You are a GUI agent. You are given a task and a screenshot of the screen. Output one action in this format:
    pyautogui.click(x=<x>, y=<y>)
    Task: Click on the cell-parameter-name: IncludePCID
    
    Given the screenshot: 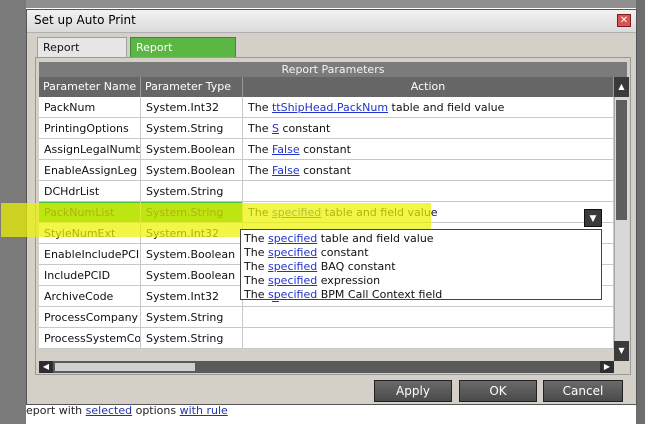 What is the action you would take?
    pyautogui.click(x=90, y=275)
    